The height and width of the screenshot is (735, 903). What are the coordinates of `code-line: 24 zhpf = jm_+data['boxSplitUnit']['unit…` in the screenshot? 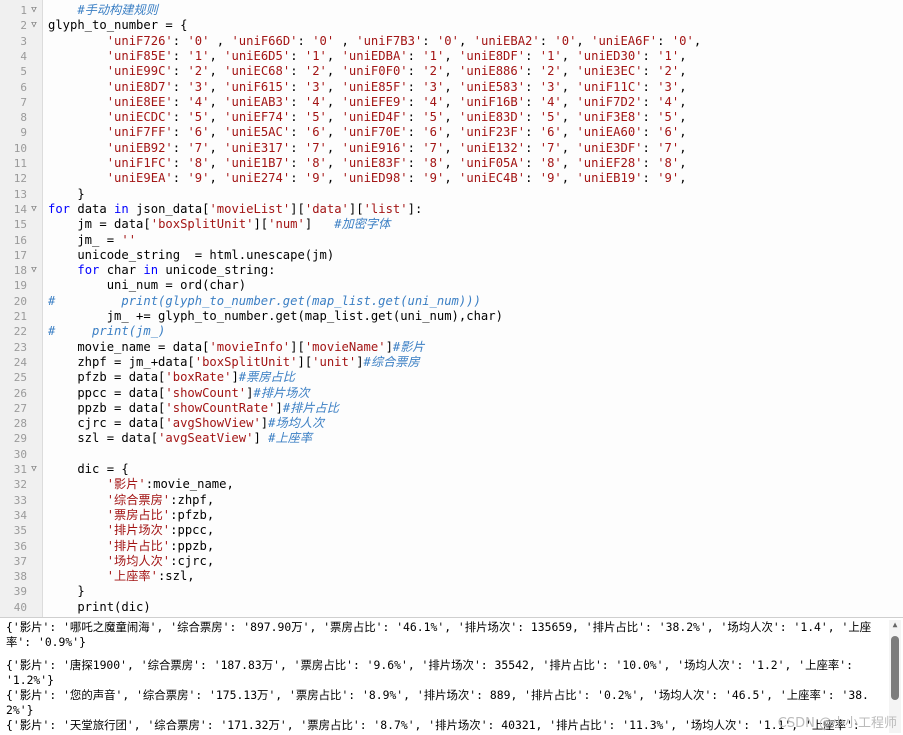 It's located at (451, 362).